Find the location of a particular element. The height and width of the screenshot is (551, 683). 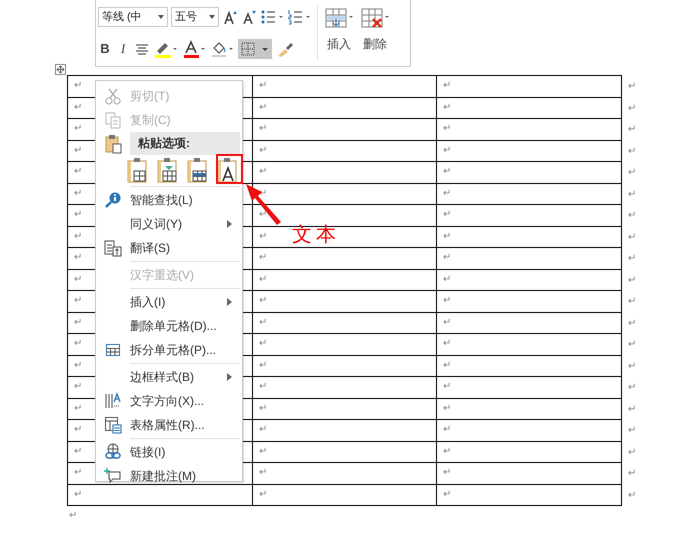

font-size-field: 五号 is located at coordinates (195, 16).